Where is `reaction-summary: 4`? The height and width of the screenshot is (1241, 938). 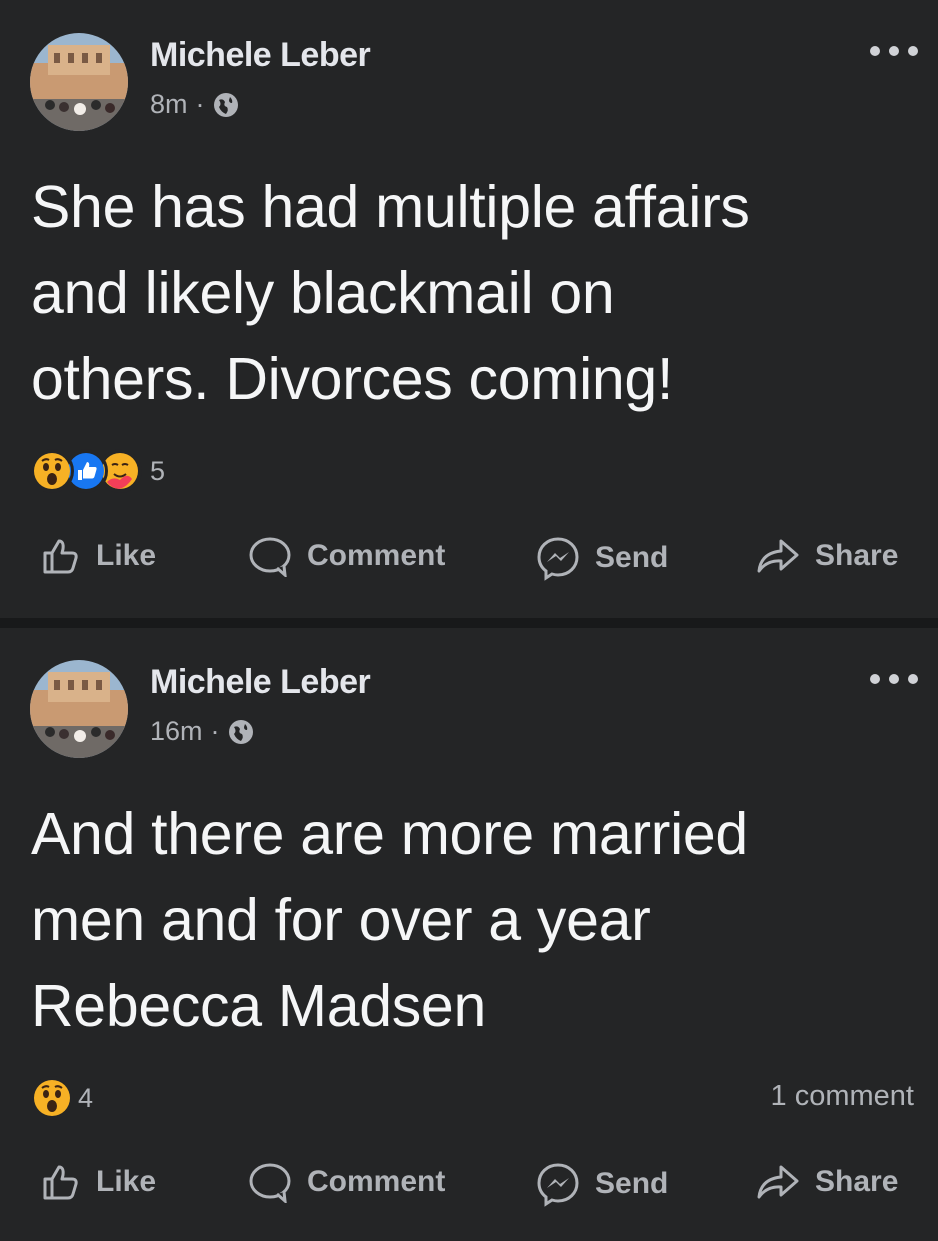 reaction-summary: 4 is located at coordinates (61, 1098).